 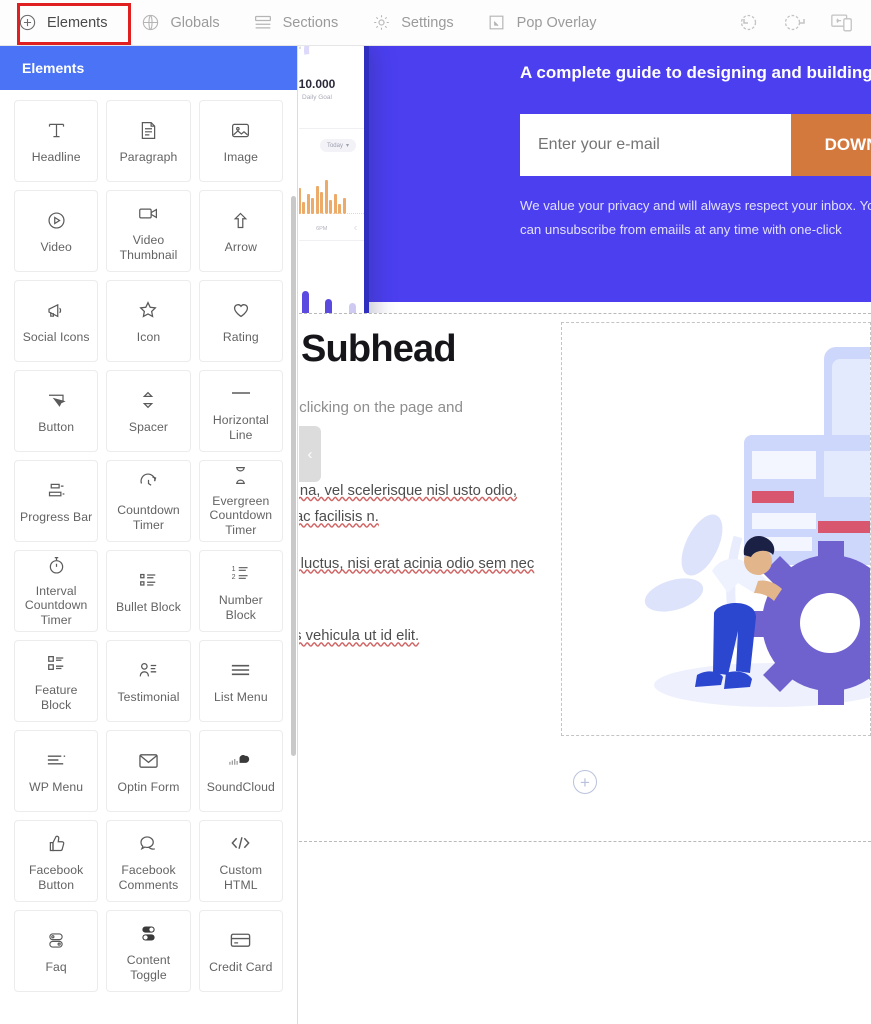 I want to click on element-card-testimonial: Testimonial, so click(x=148, y=681).